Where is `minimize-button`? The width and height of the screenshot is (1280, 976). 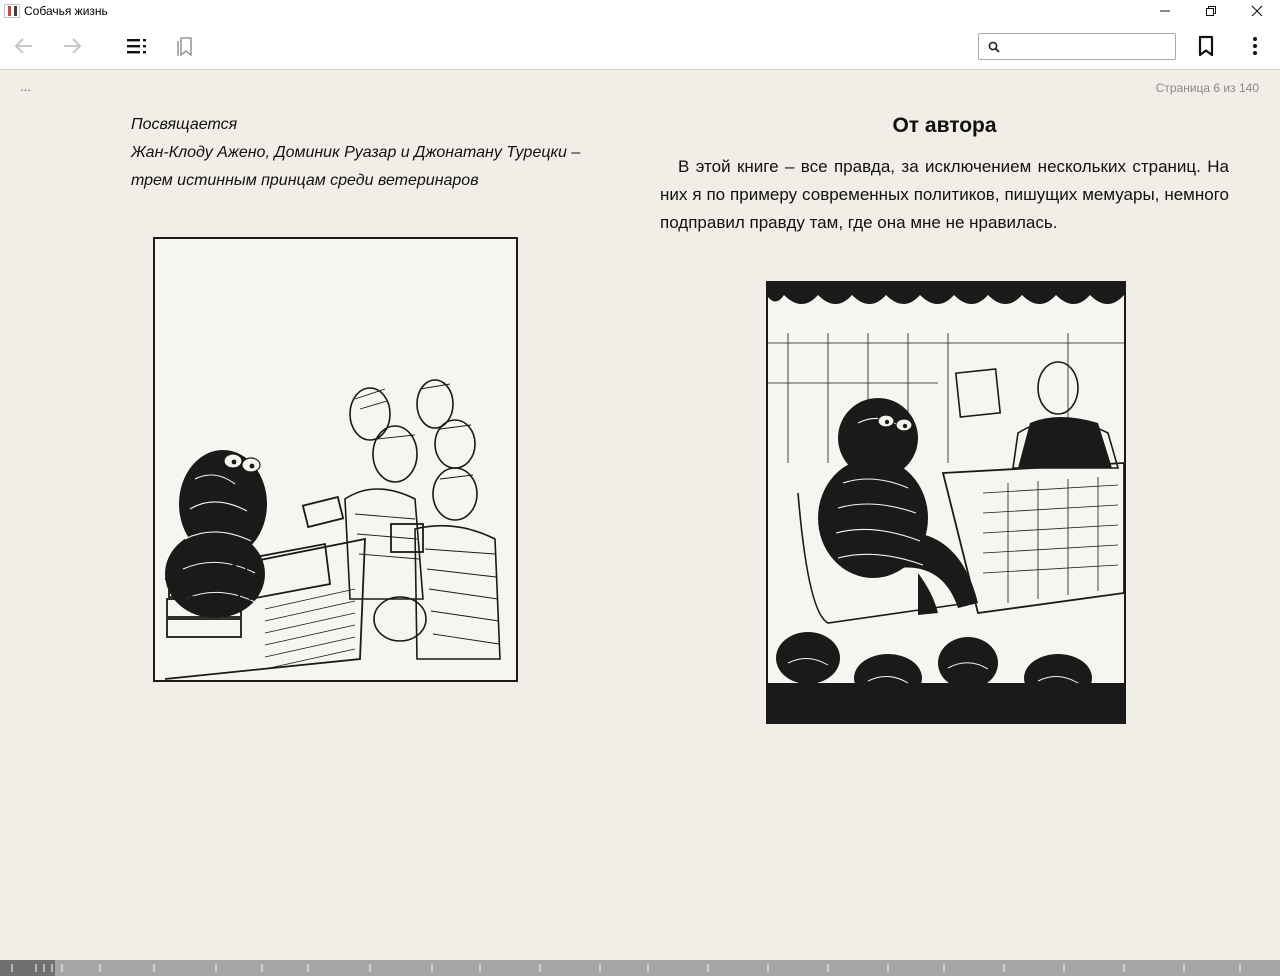
minimize-button is located at coordinates (1165, 11).